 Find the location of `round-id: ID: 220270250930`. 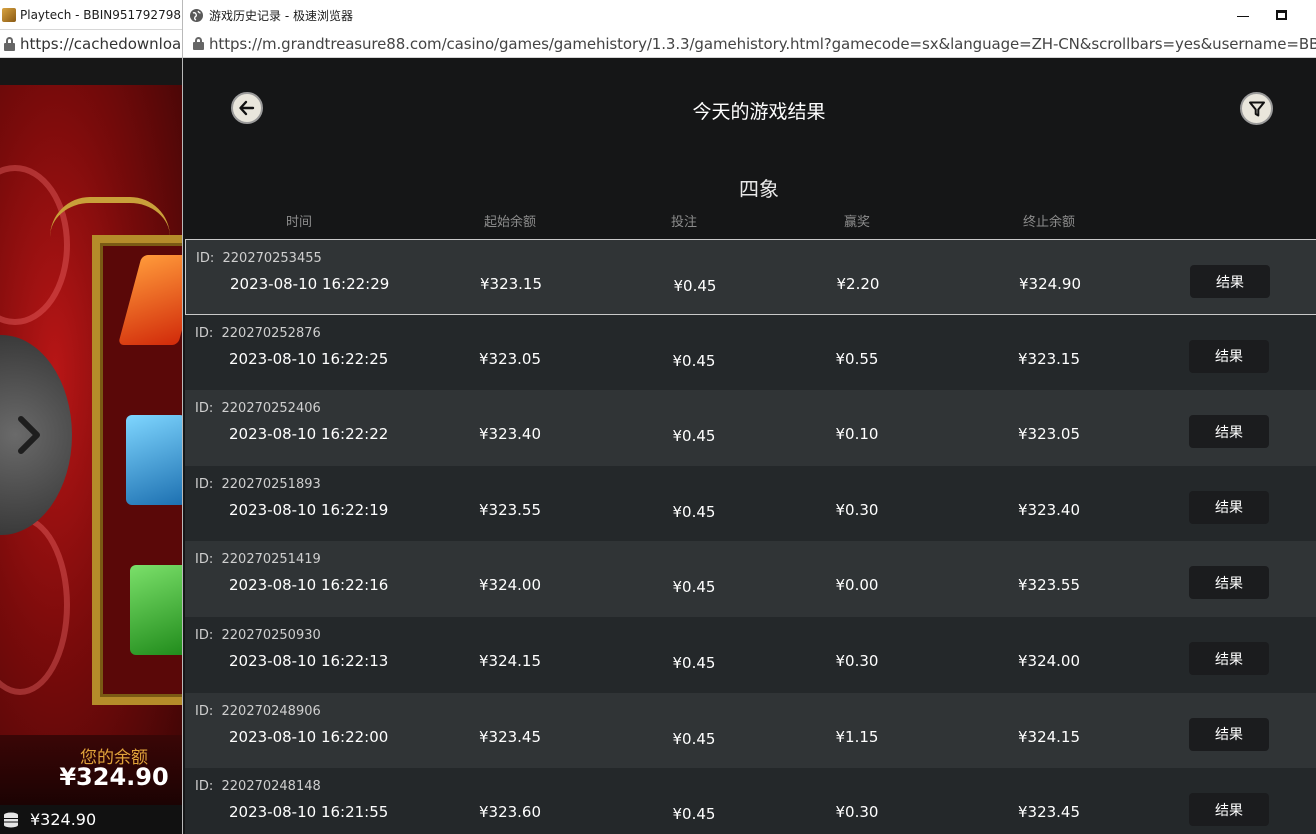

round-id: ID: 220270250930 is located at coordinates (258, 635).